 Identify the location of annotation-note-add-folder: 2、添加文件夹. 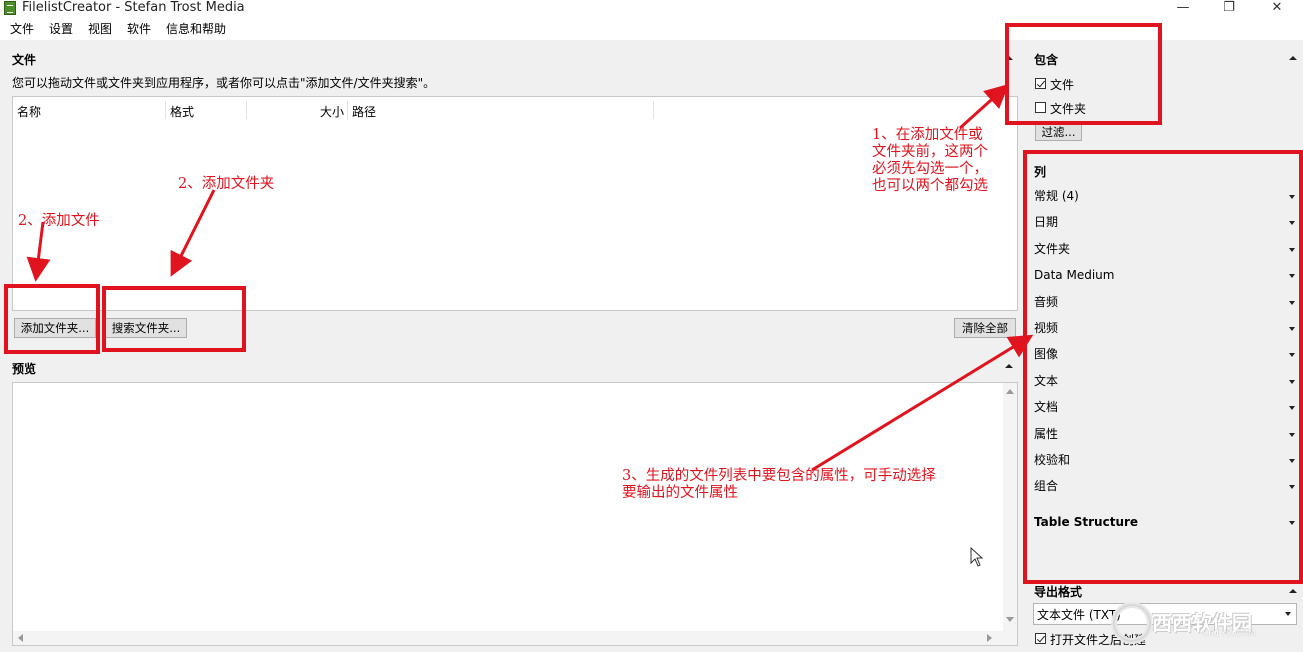
(226, 184).